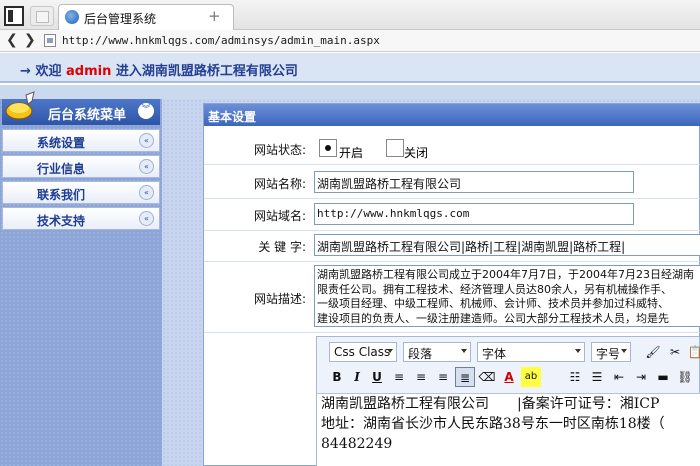  I want to click on font-color-icon: A, so click(509, 377).